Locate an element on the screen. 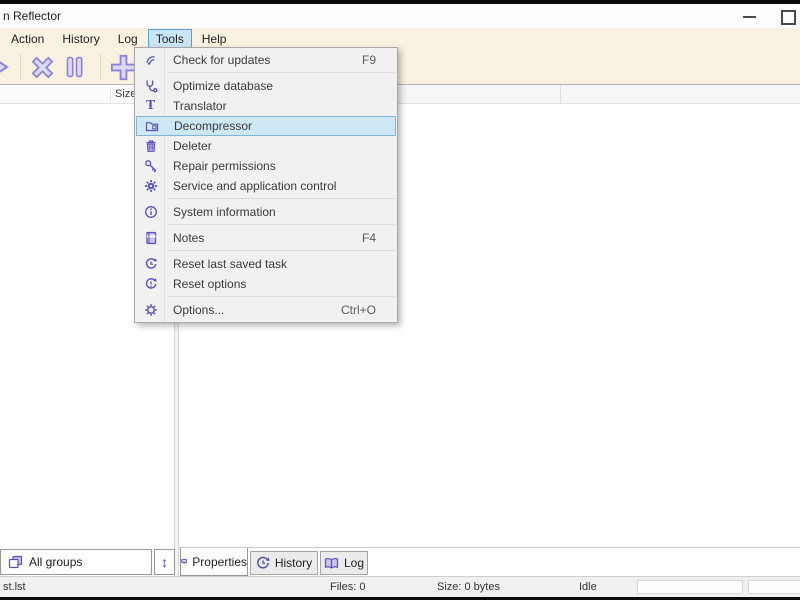 The image size is (800, 600). menu-item-translator: T Translator is located at coordinates (266, 106).